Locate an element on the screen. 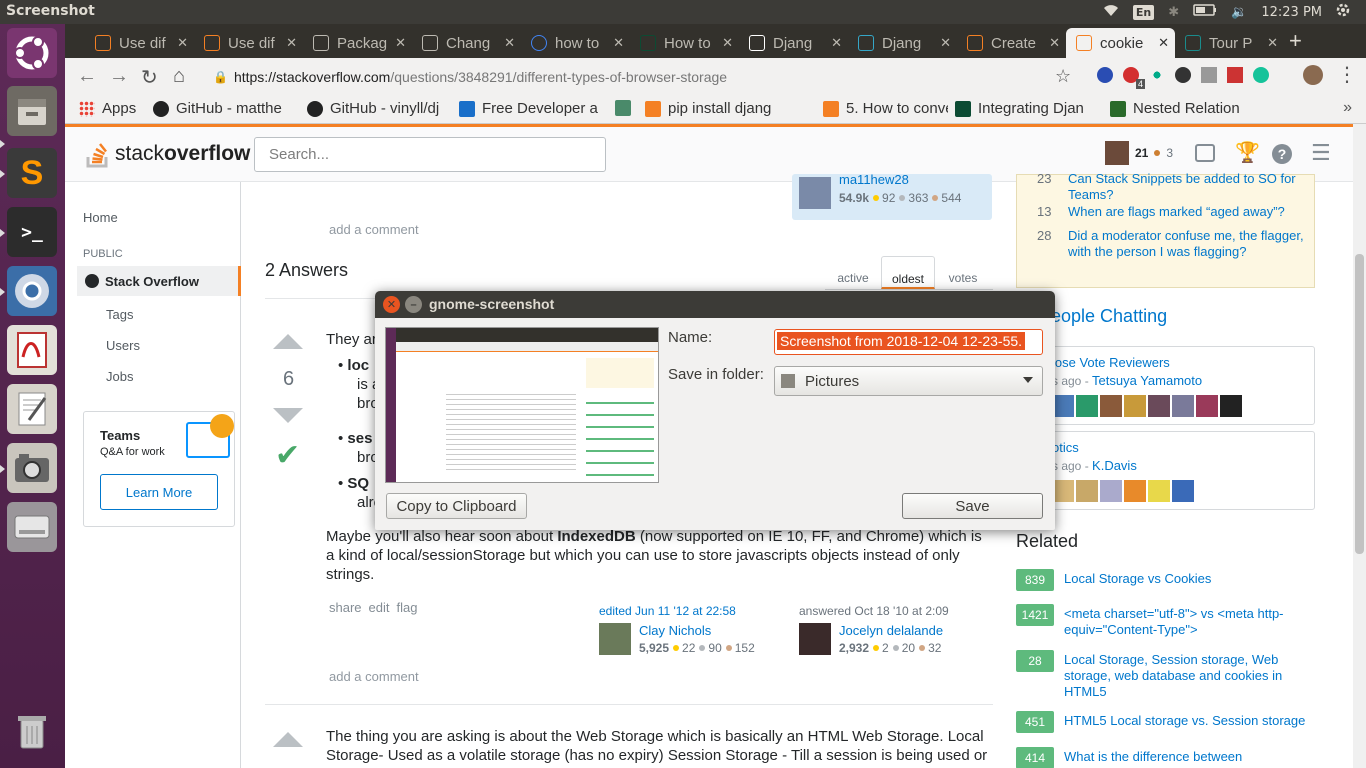 Image resolution: width=1366 pixels, height=768 pixels. editor-name: Clay Nichols is located at coordinates (675, 630).